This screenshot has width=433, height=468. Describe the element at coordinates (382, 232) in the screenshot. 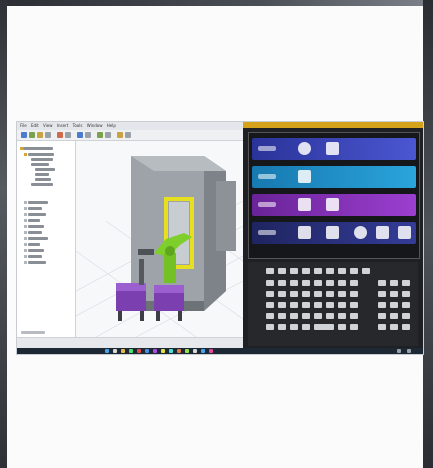

I see `folder-icon` at that location.